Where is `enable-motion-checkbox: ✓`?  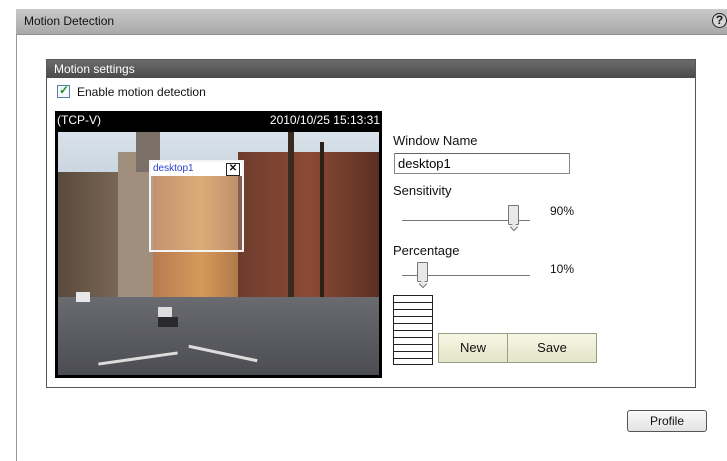 enable-motion-checkbox: ✓ is located at coordinates (63, 90).